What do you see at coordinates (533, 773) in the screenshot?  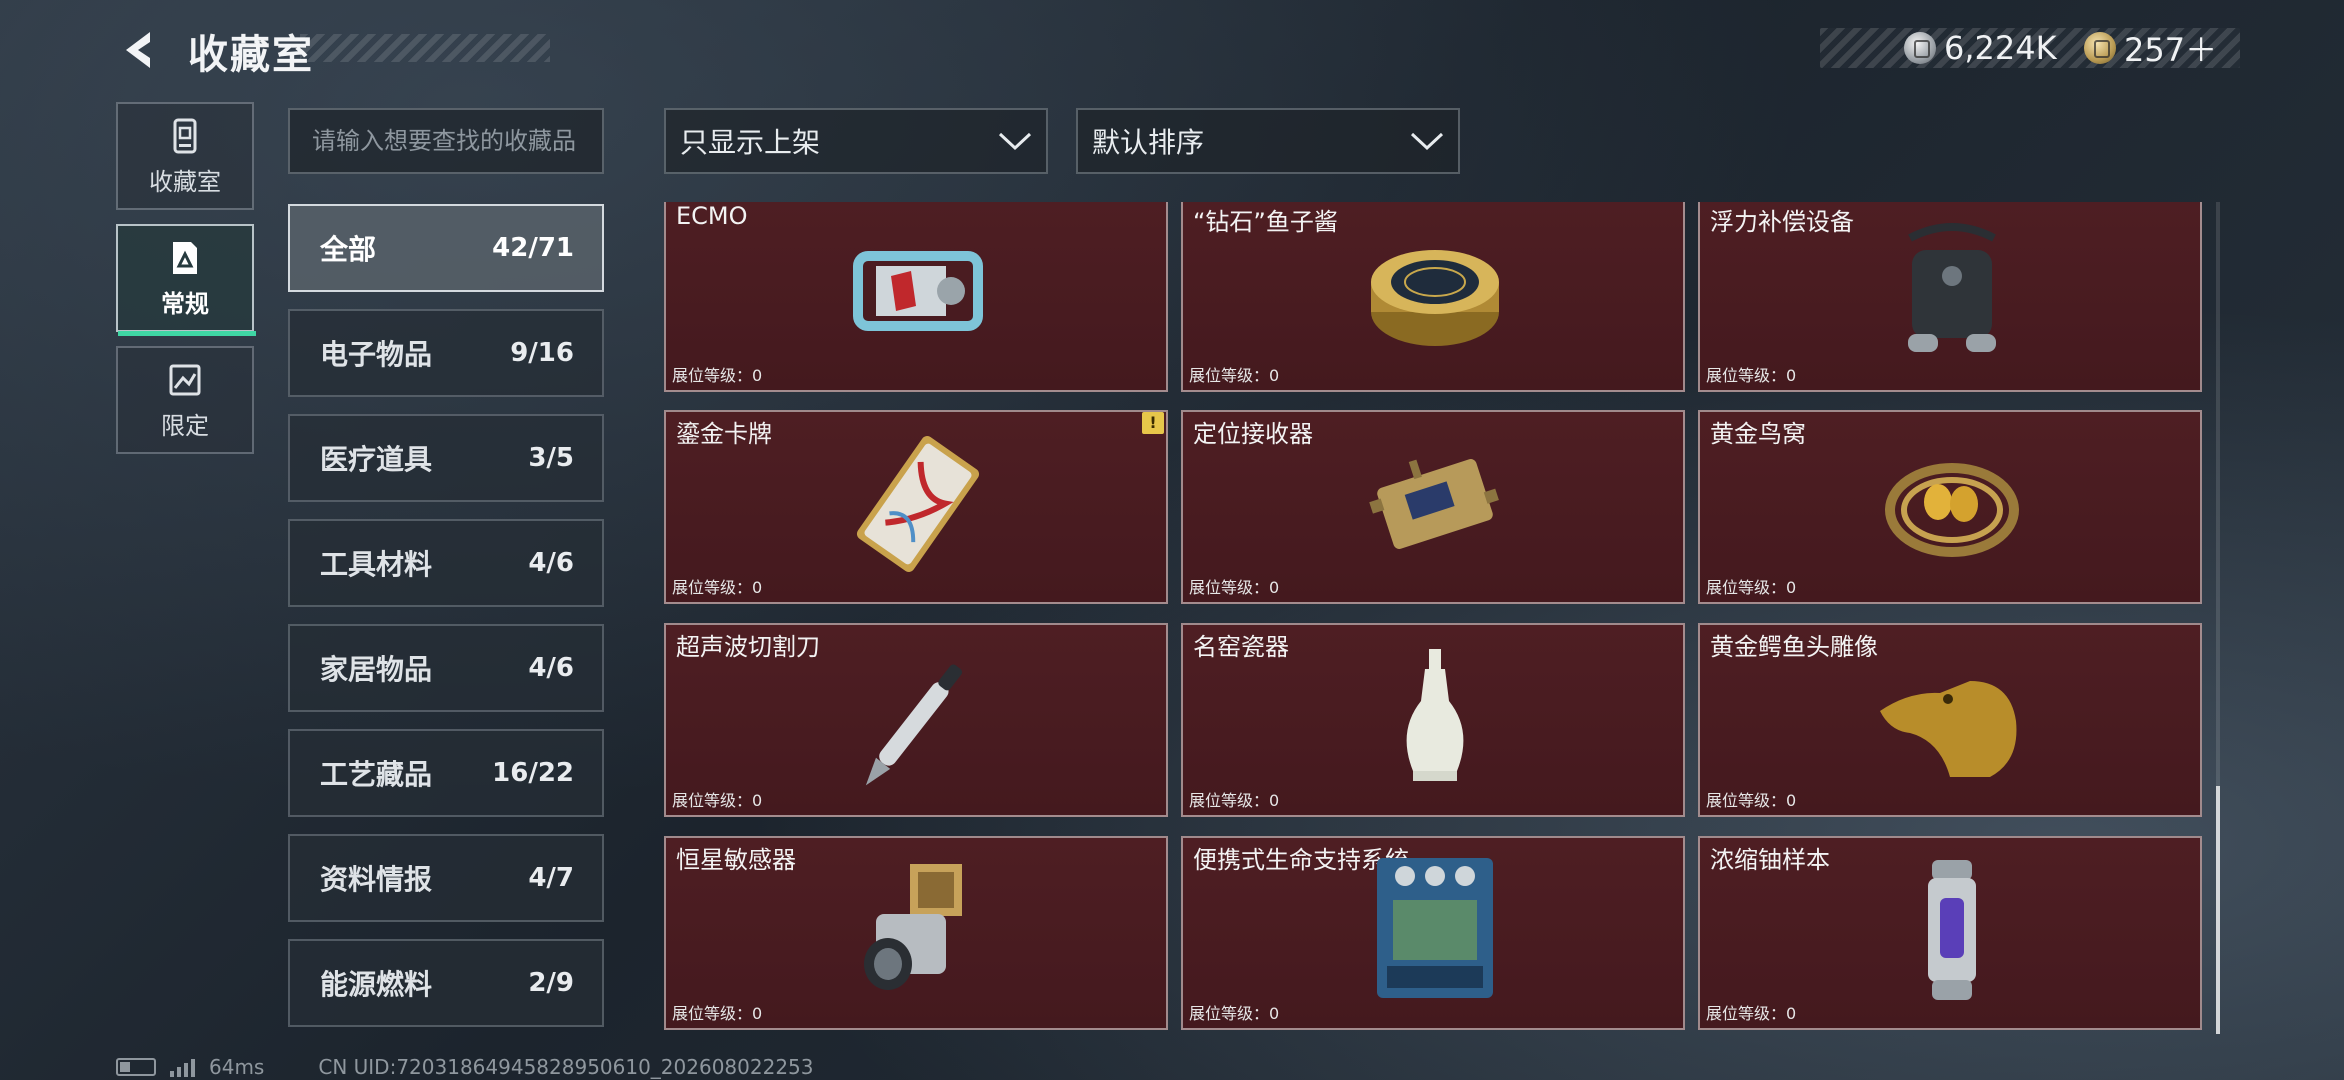 I see `category-count: 16/22` at bounding box center [533, 773].